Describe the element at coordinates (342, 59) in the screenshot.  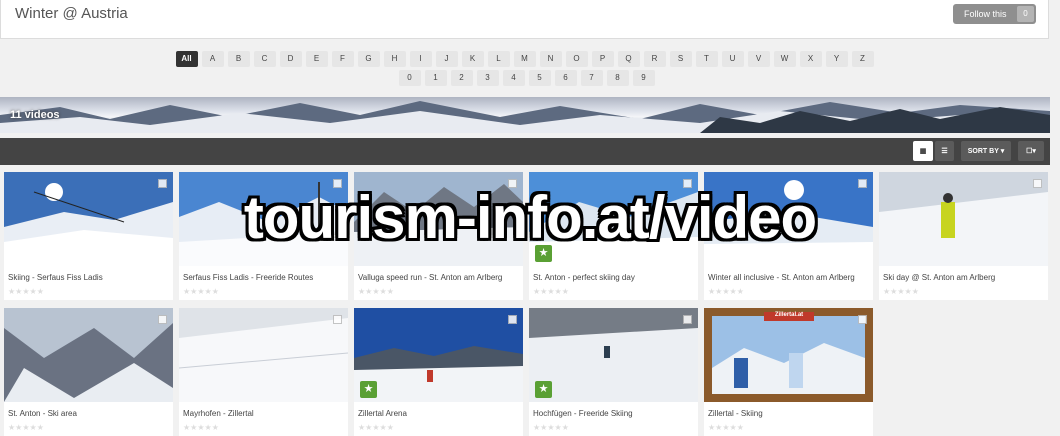
I see `filter-letter-f: F` at that location.